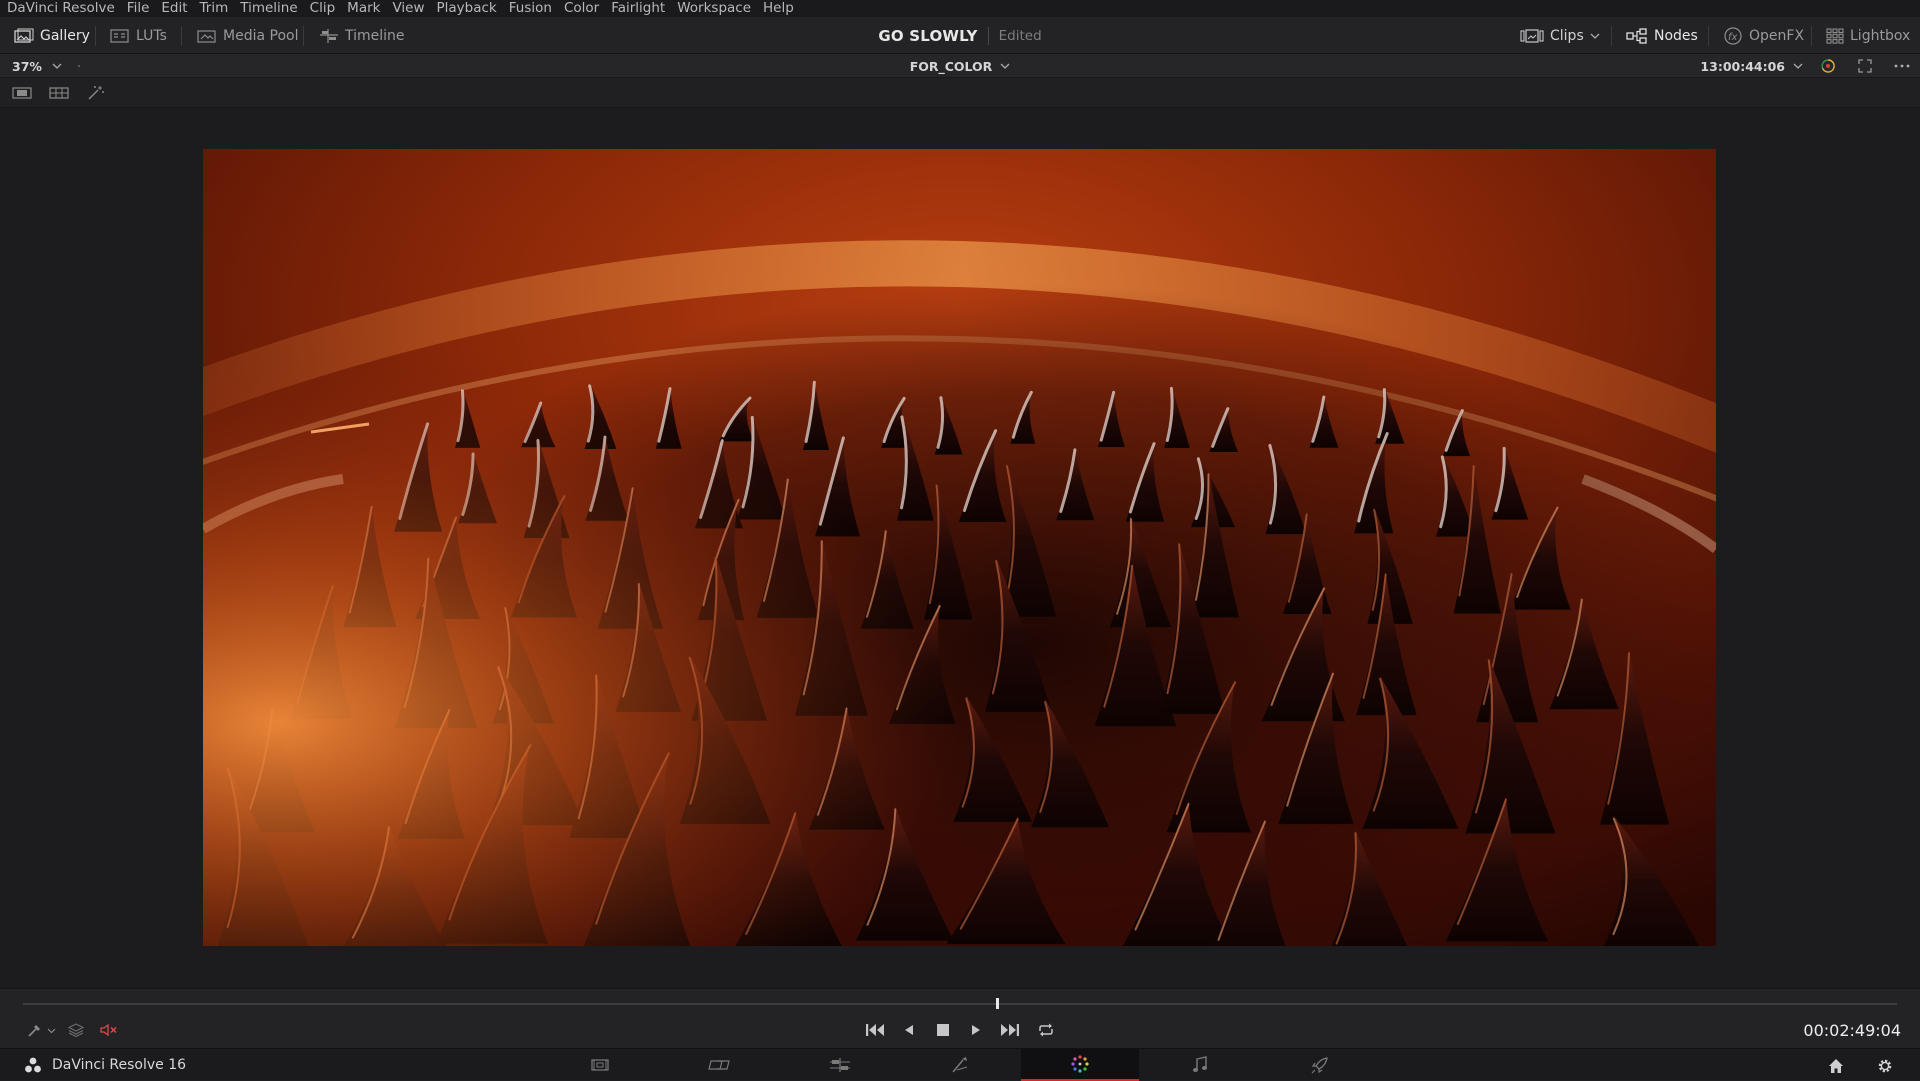  What do you see at coordinates (1828, 66) in the screenshot?
I see `highlight-mode-icon` at bounding box center [1828, 66].